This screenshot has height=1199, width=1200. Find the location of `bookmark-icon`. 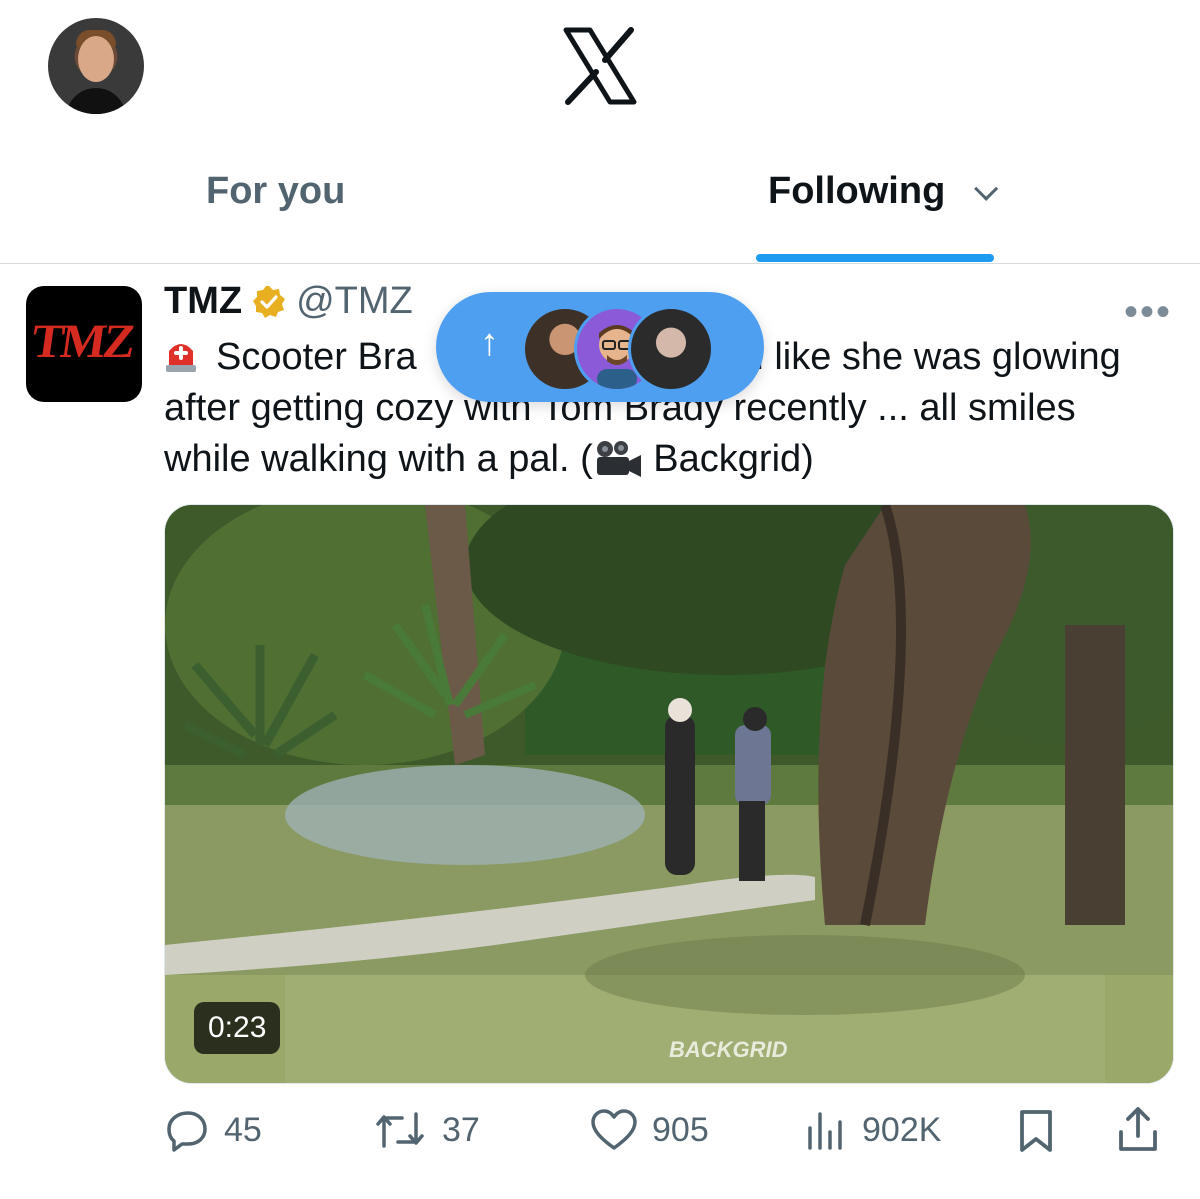

bookmark-icon is located at coordinates (1036, 1131).